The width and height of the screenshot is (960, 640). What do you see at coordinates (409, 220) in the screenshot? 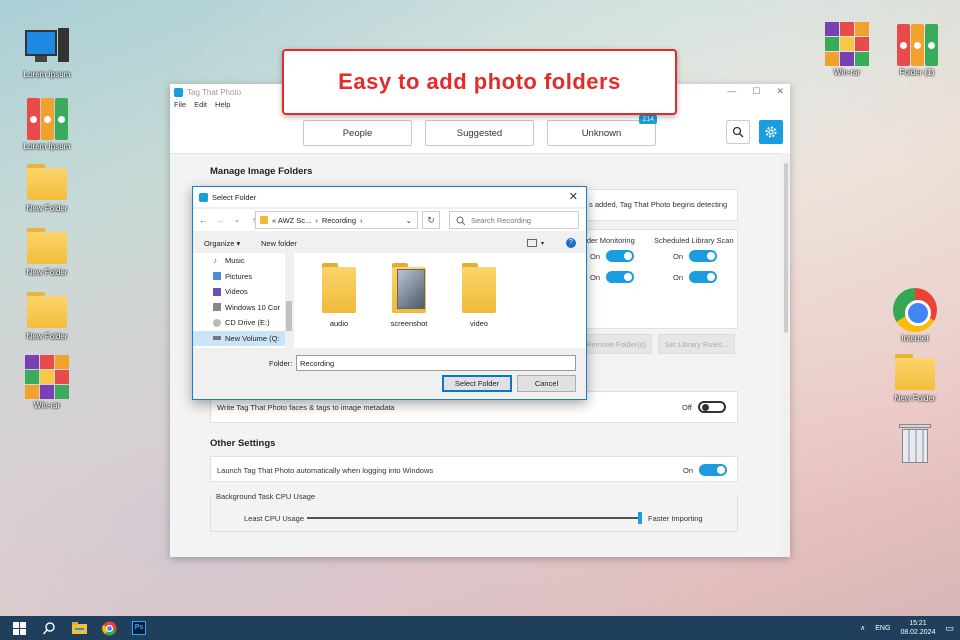
I see `chevron-down-icon: ⌄` at bounding box center [409, 220].